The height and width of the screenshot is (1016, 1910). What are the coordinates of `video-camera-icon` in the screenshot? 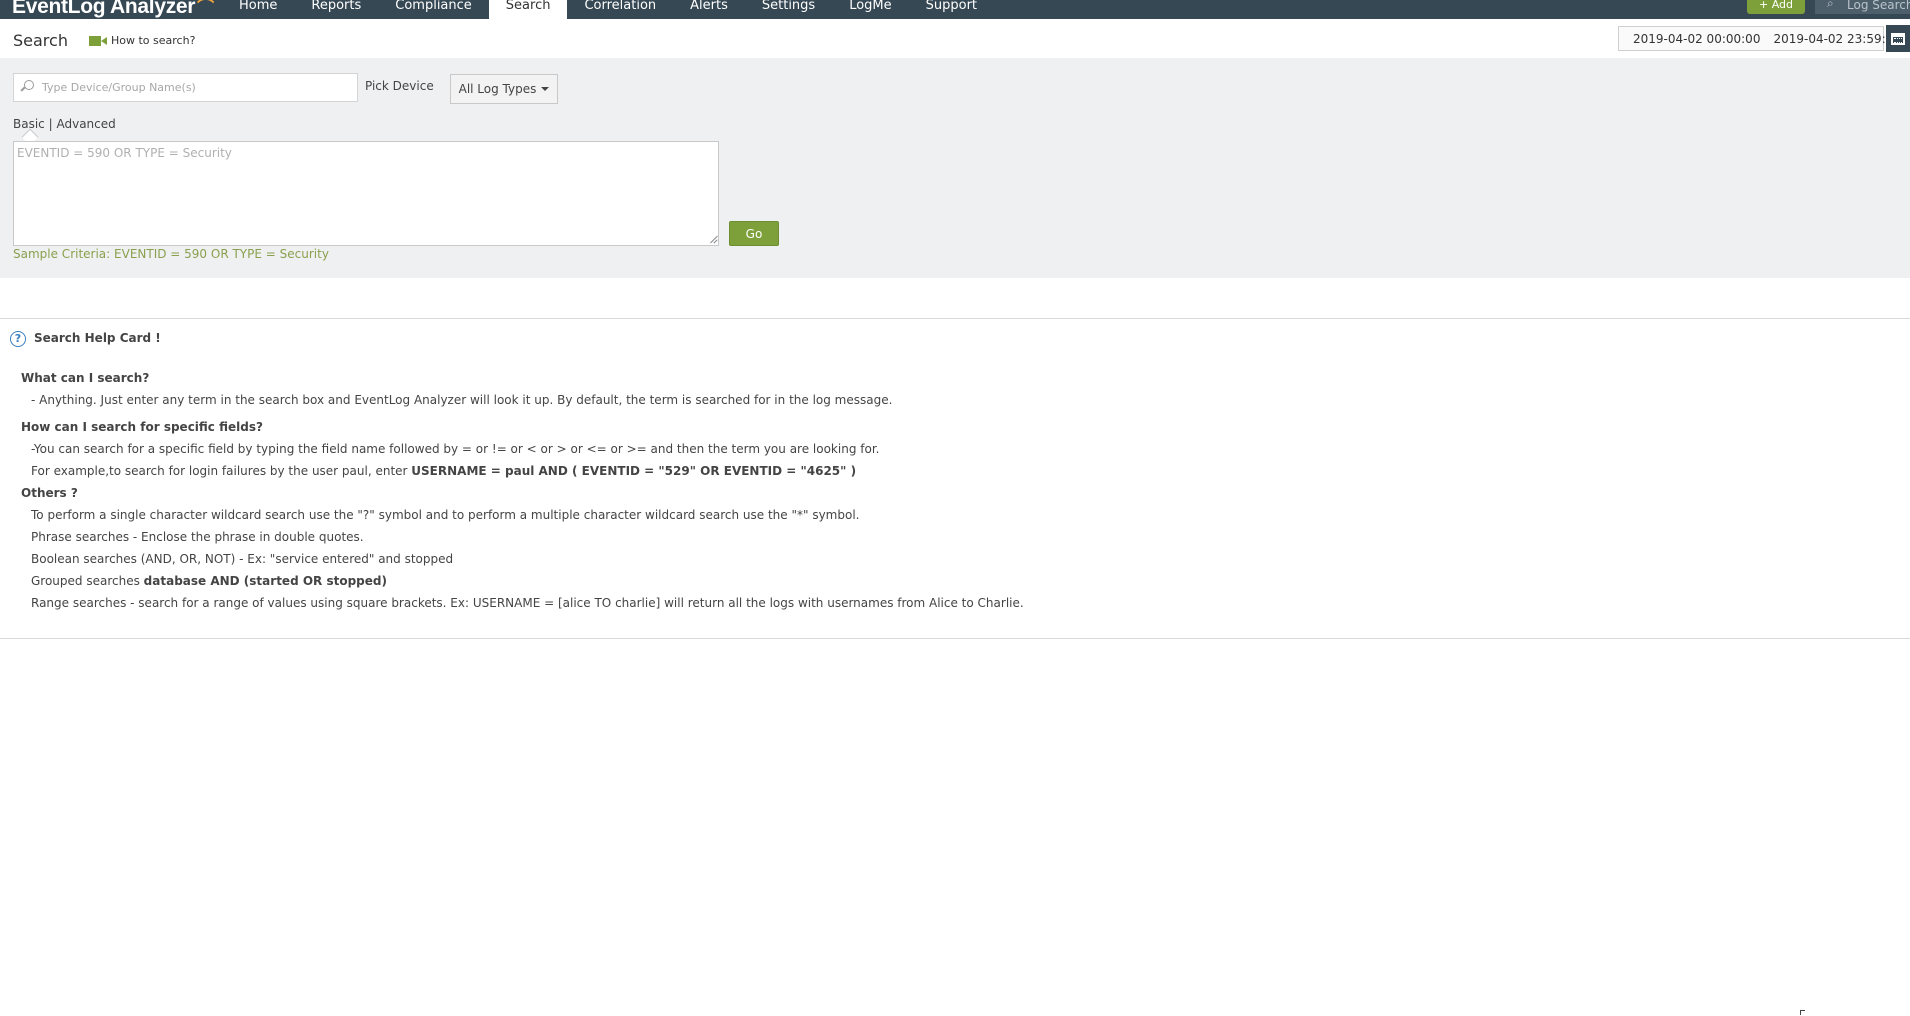 It's located at (98, 40).